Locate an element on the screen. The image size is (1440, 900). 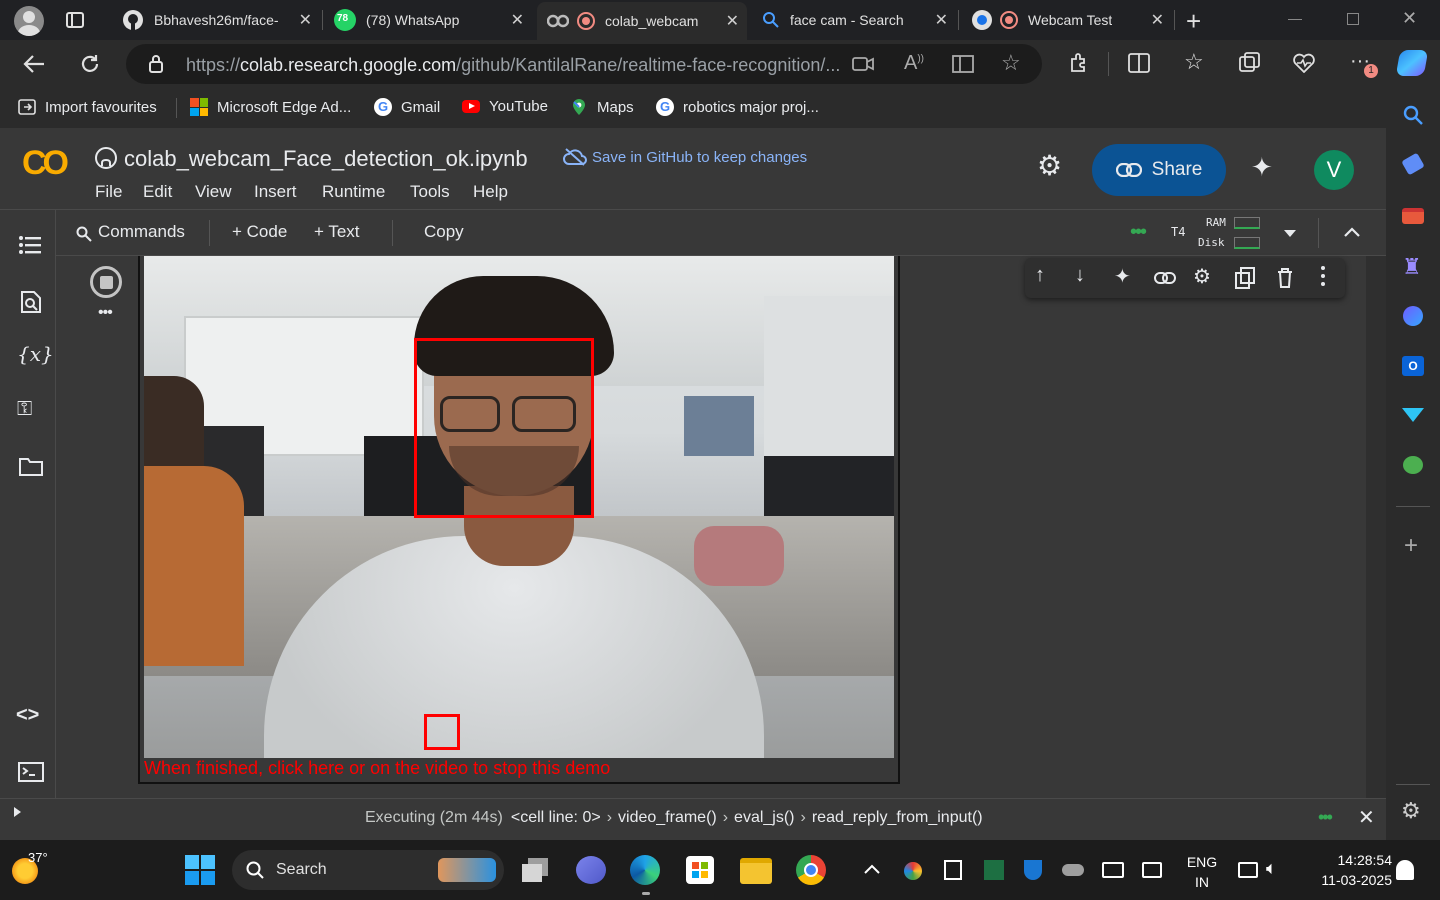
move-cell-up-icon: ↑ is located at coordinates (1040, 275).